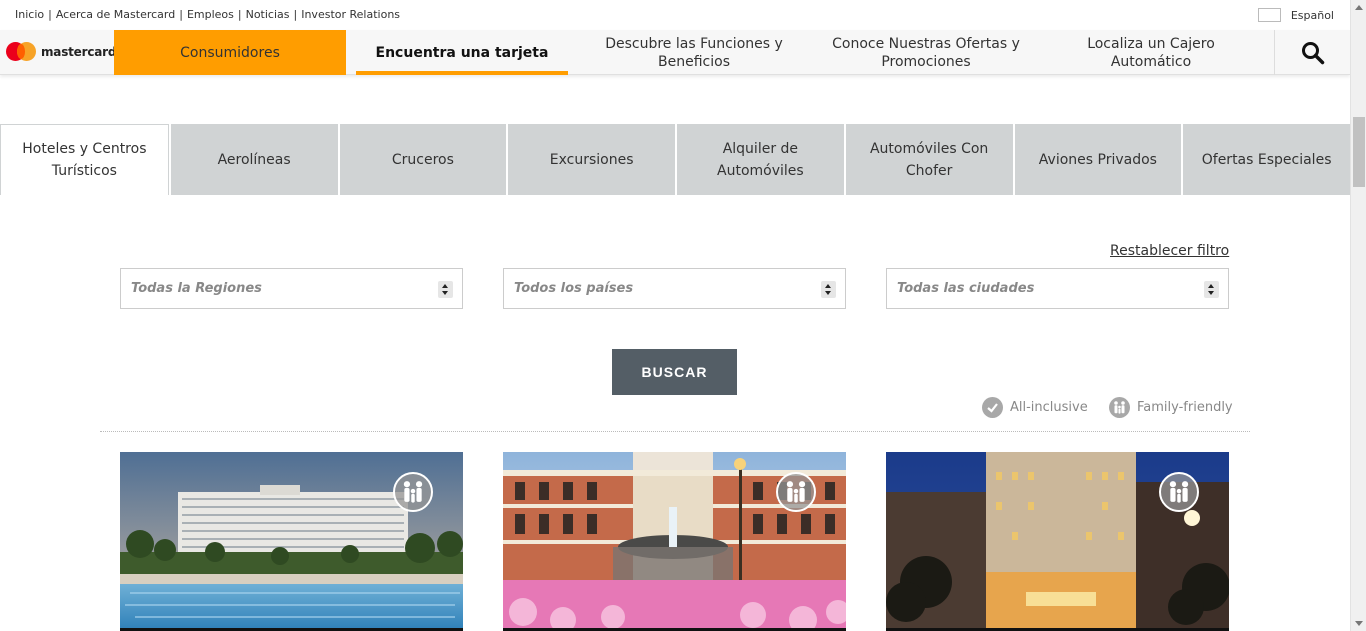 This screenshot has height=631, width=1366. Describe the element at coordinates (29, 14) in the screenshot. I see `link-inicio: Inicio` at that location.